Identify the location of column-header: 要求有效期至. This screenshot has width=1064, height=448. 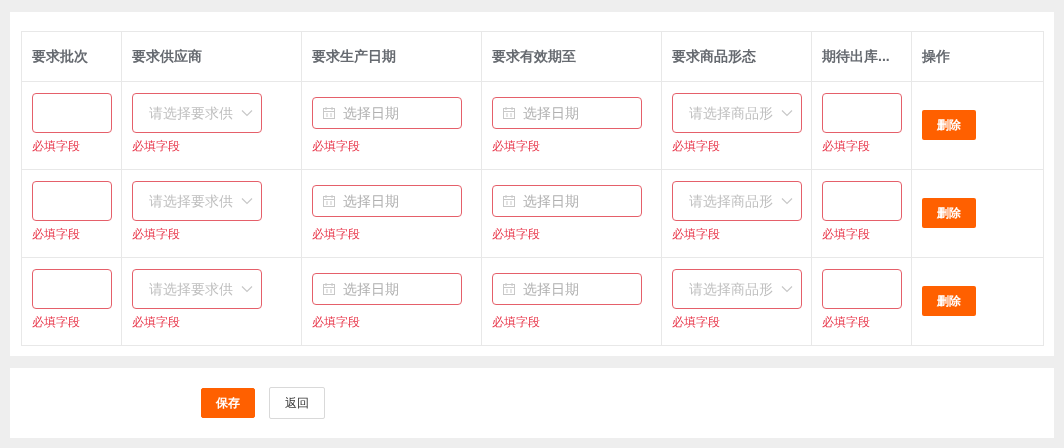
(571, 56).